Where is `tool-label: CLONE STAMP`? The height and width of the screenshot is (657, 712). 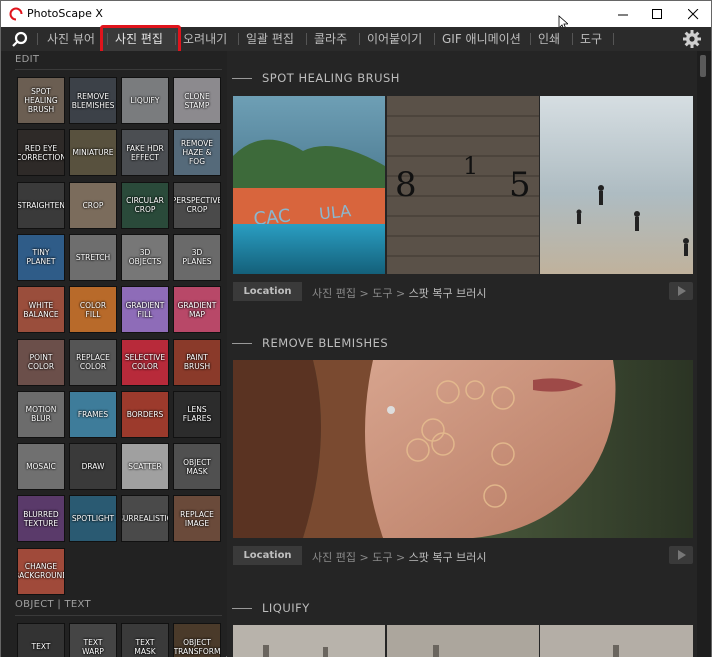 tool-label: CLONE STAMP is located at coordinates (197, 100).